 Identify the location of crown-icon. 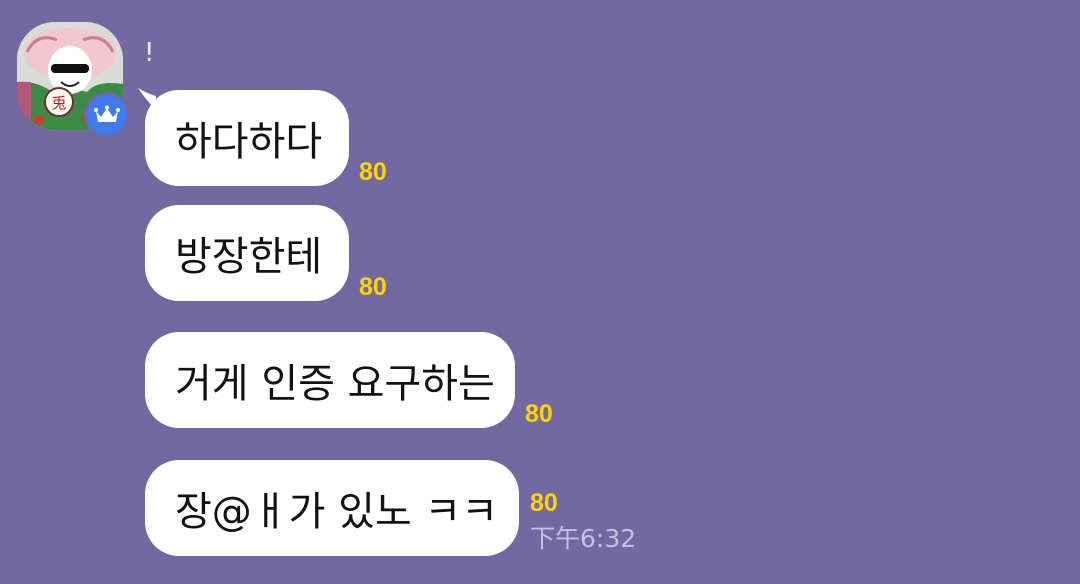
(107, 113).